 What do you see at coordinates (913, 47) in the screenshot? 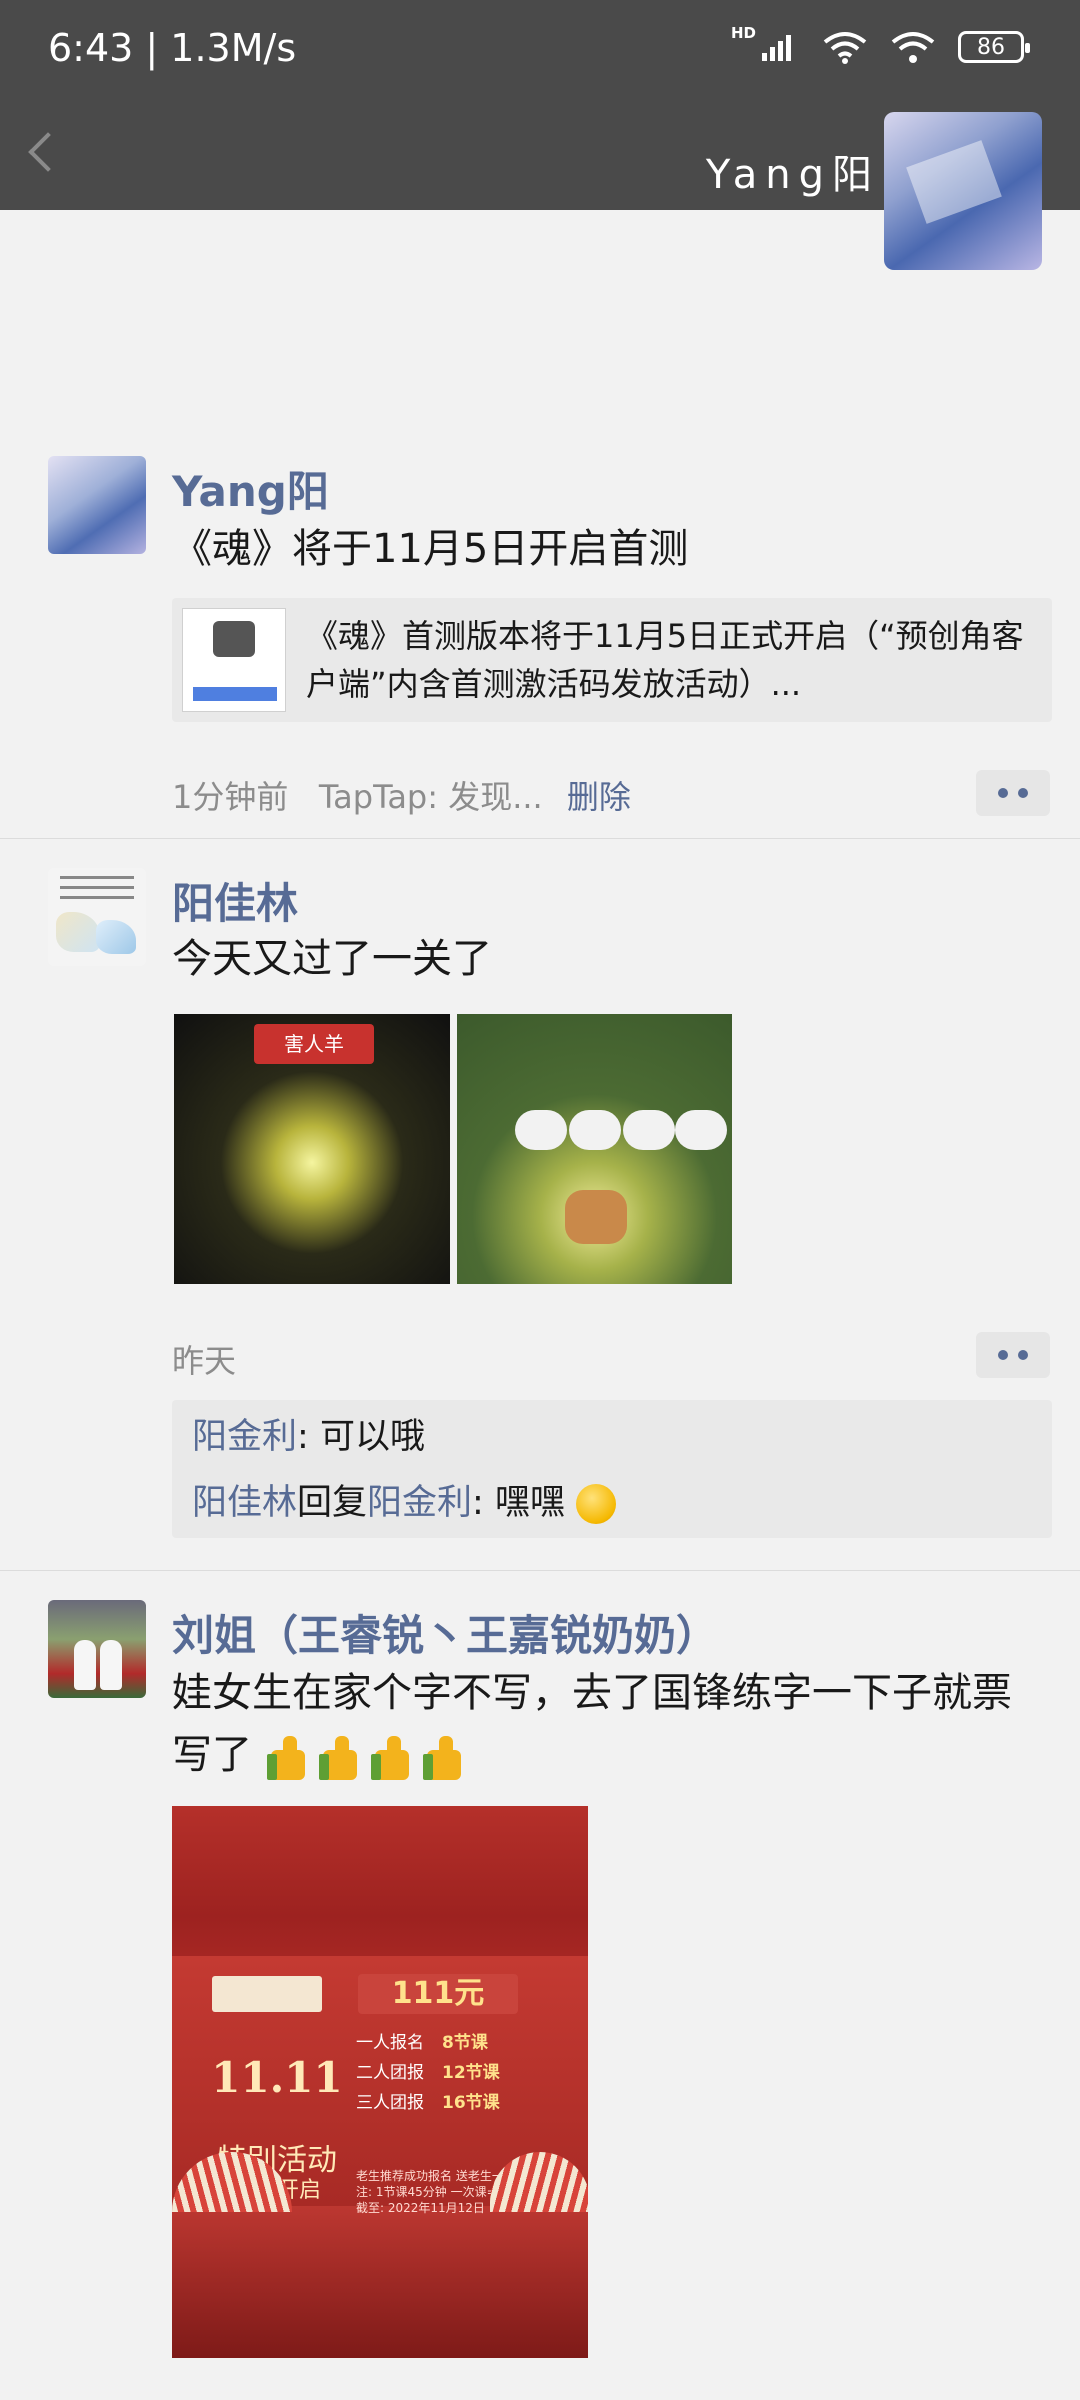
I see `wifi-6-icon` at bounding box center [913, 47].